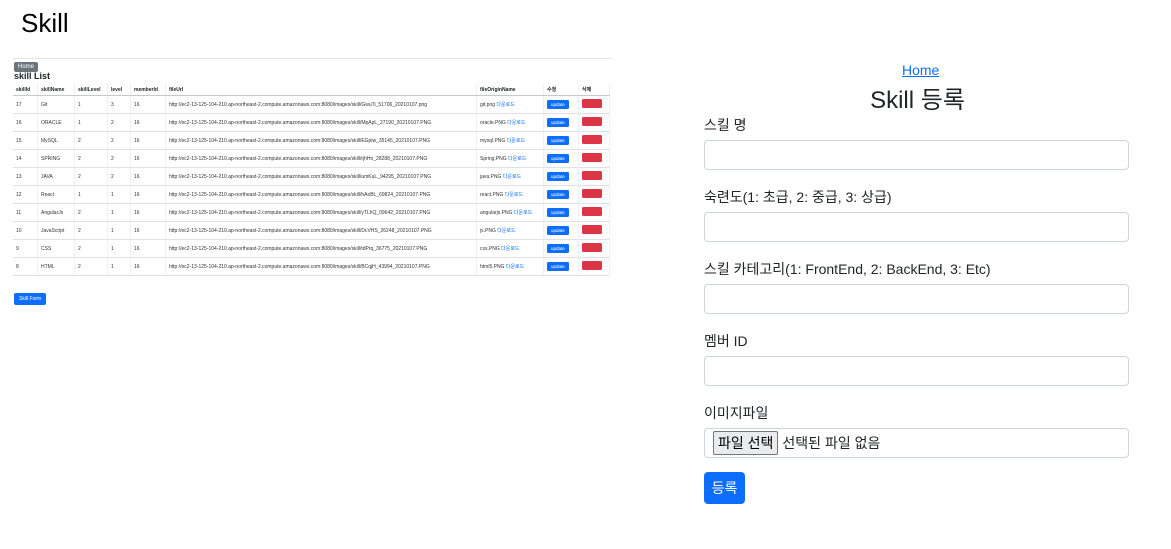  What do you see at coordinates (831, 443) in the screenshot?
I see `file-none-text: 선택된 파일 없음` at bounding box center [831, 443].